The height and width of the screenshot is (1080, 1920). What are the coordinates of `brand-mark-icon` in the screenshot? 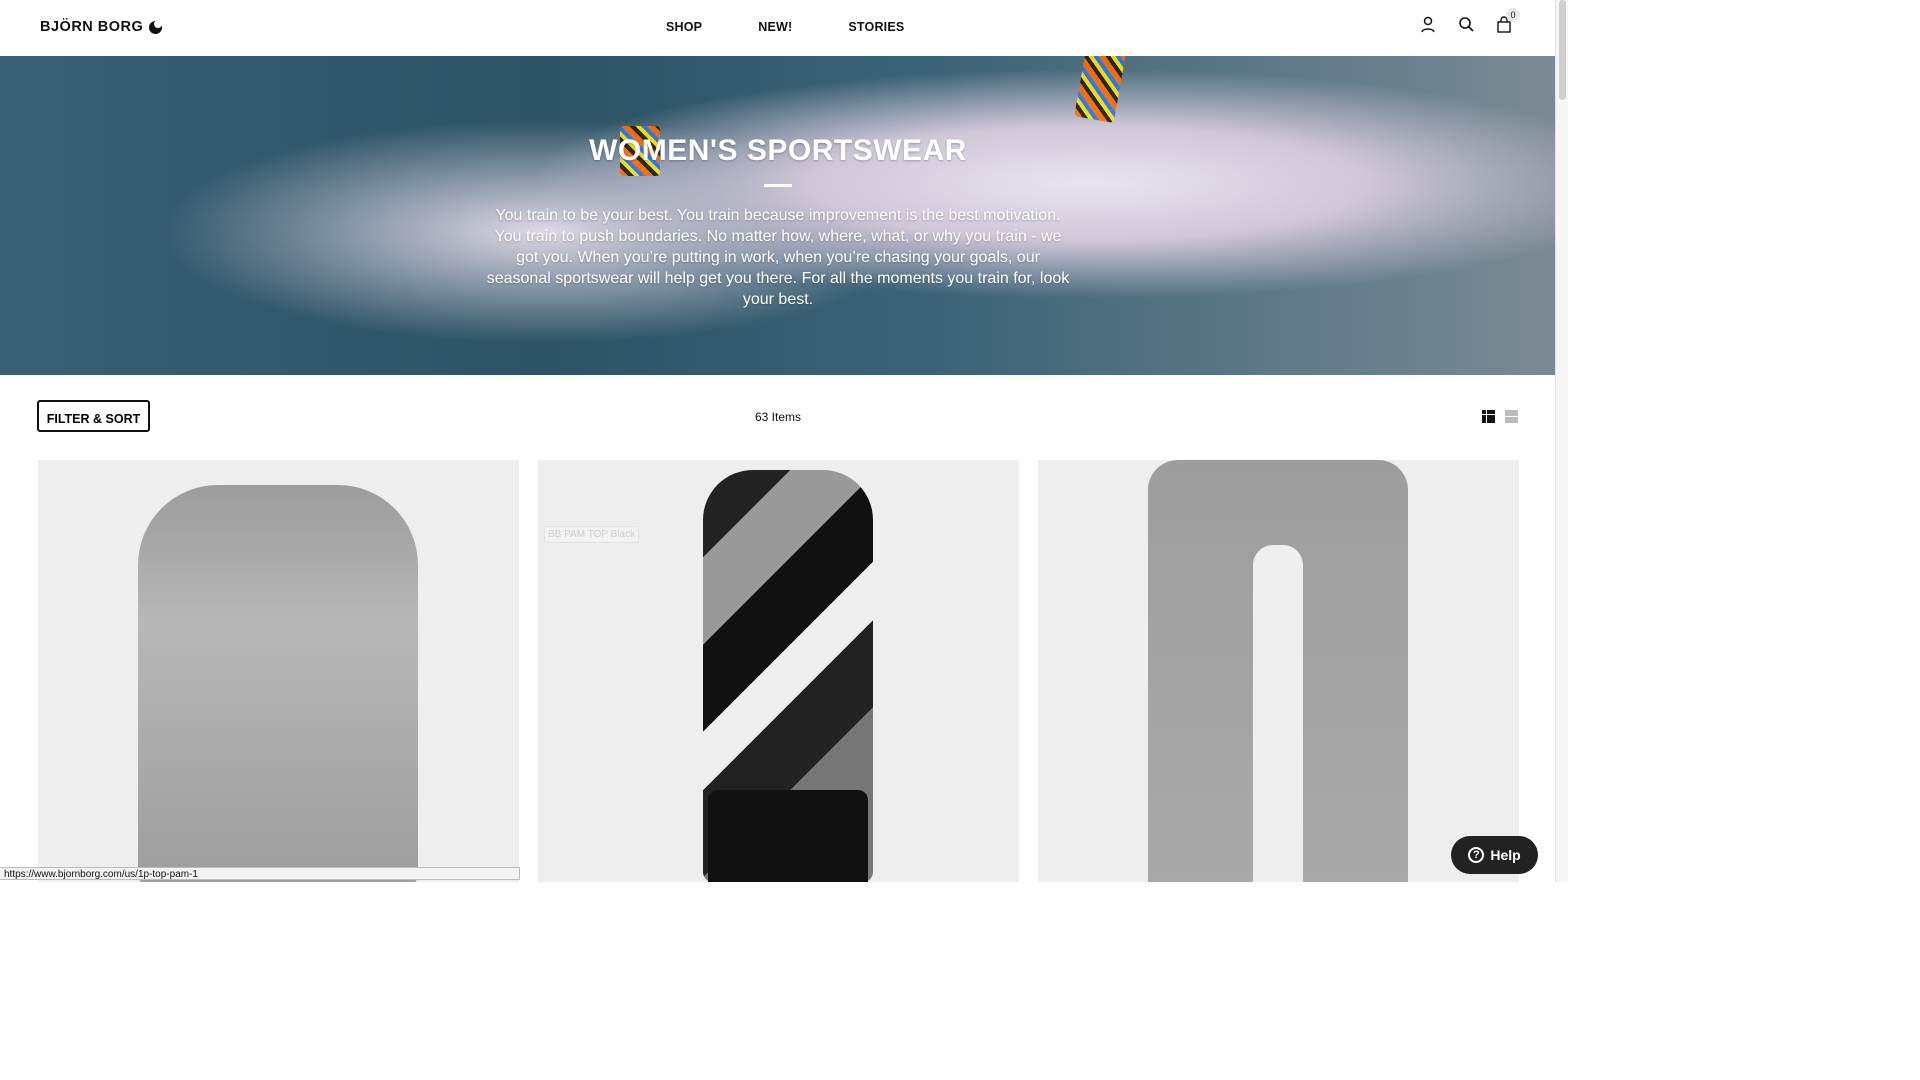 It's located at (156, 26).